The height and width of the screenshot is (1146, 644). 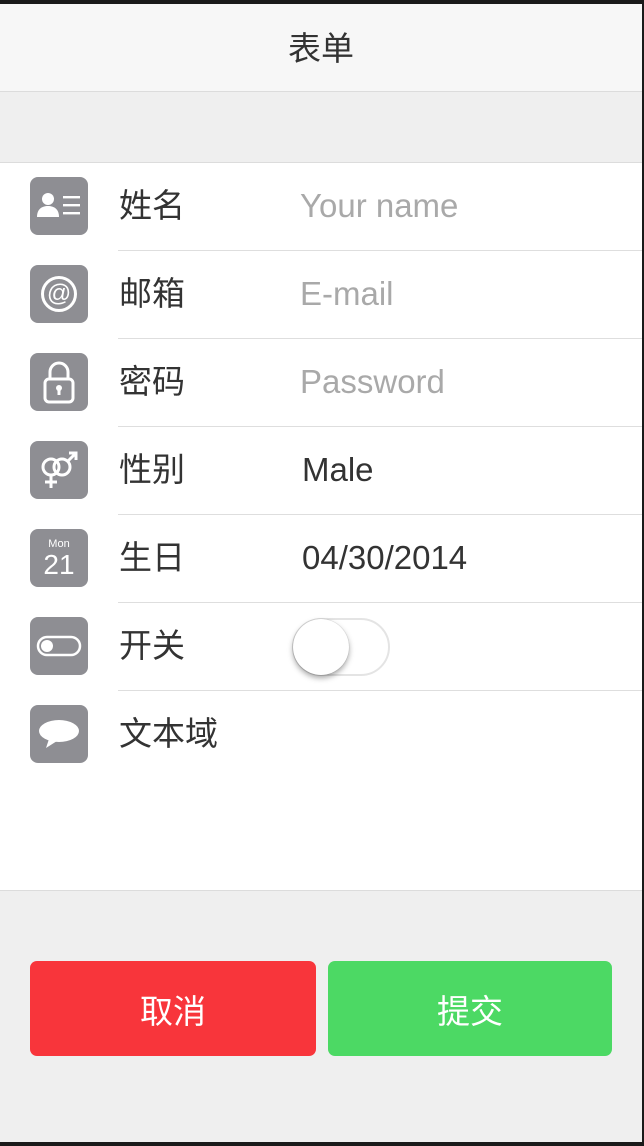 I want to click on password-row: 密码, so click(x=321, y=383).